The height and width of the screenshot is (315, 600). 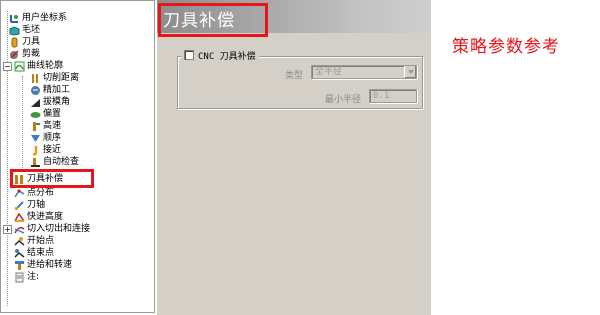 What do you see at coordinates (19, 253) in the screenshot?
I see `end-point-icon` at bounding box center [19, 253].